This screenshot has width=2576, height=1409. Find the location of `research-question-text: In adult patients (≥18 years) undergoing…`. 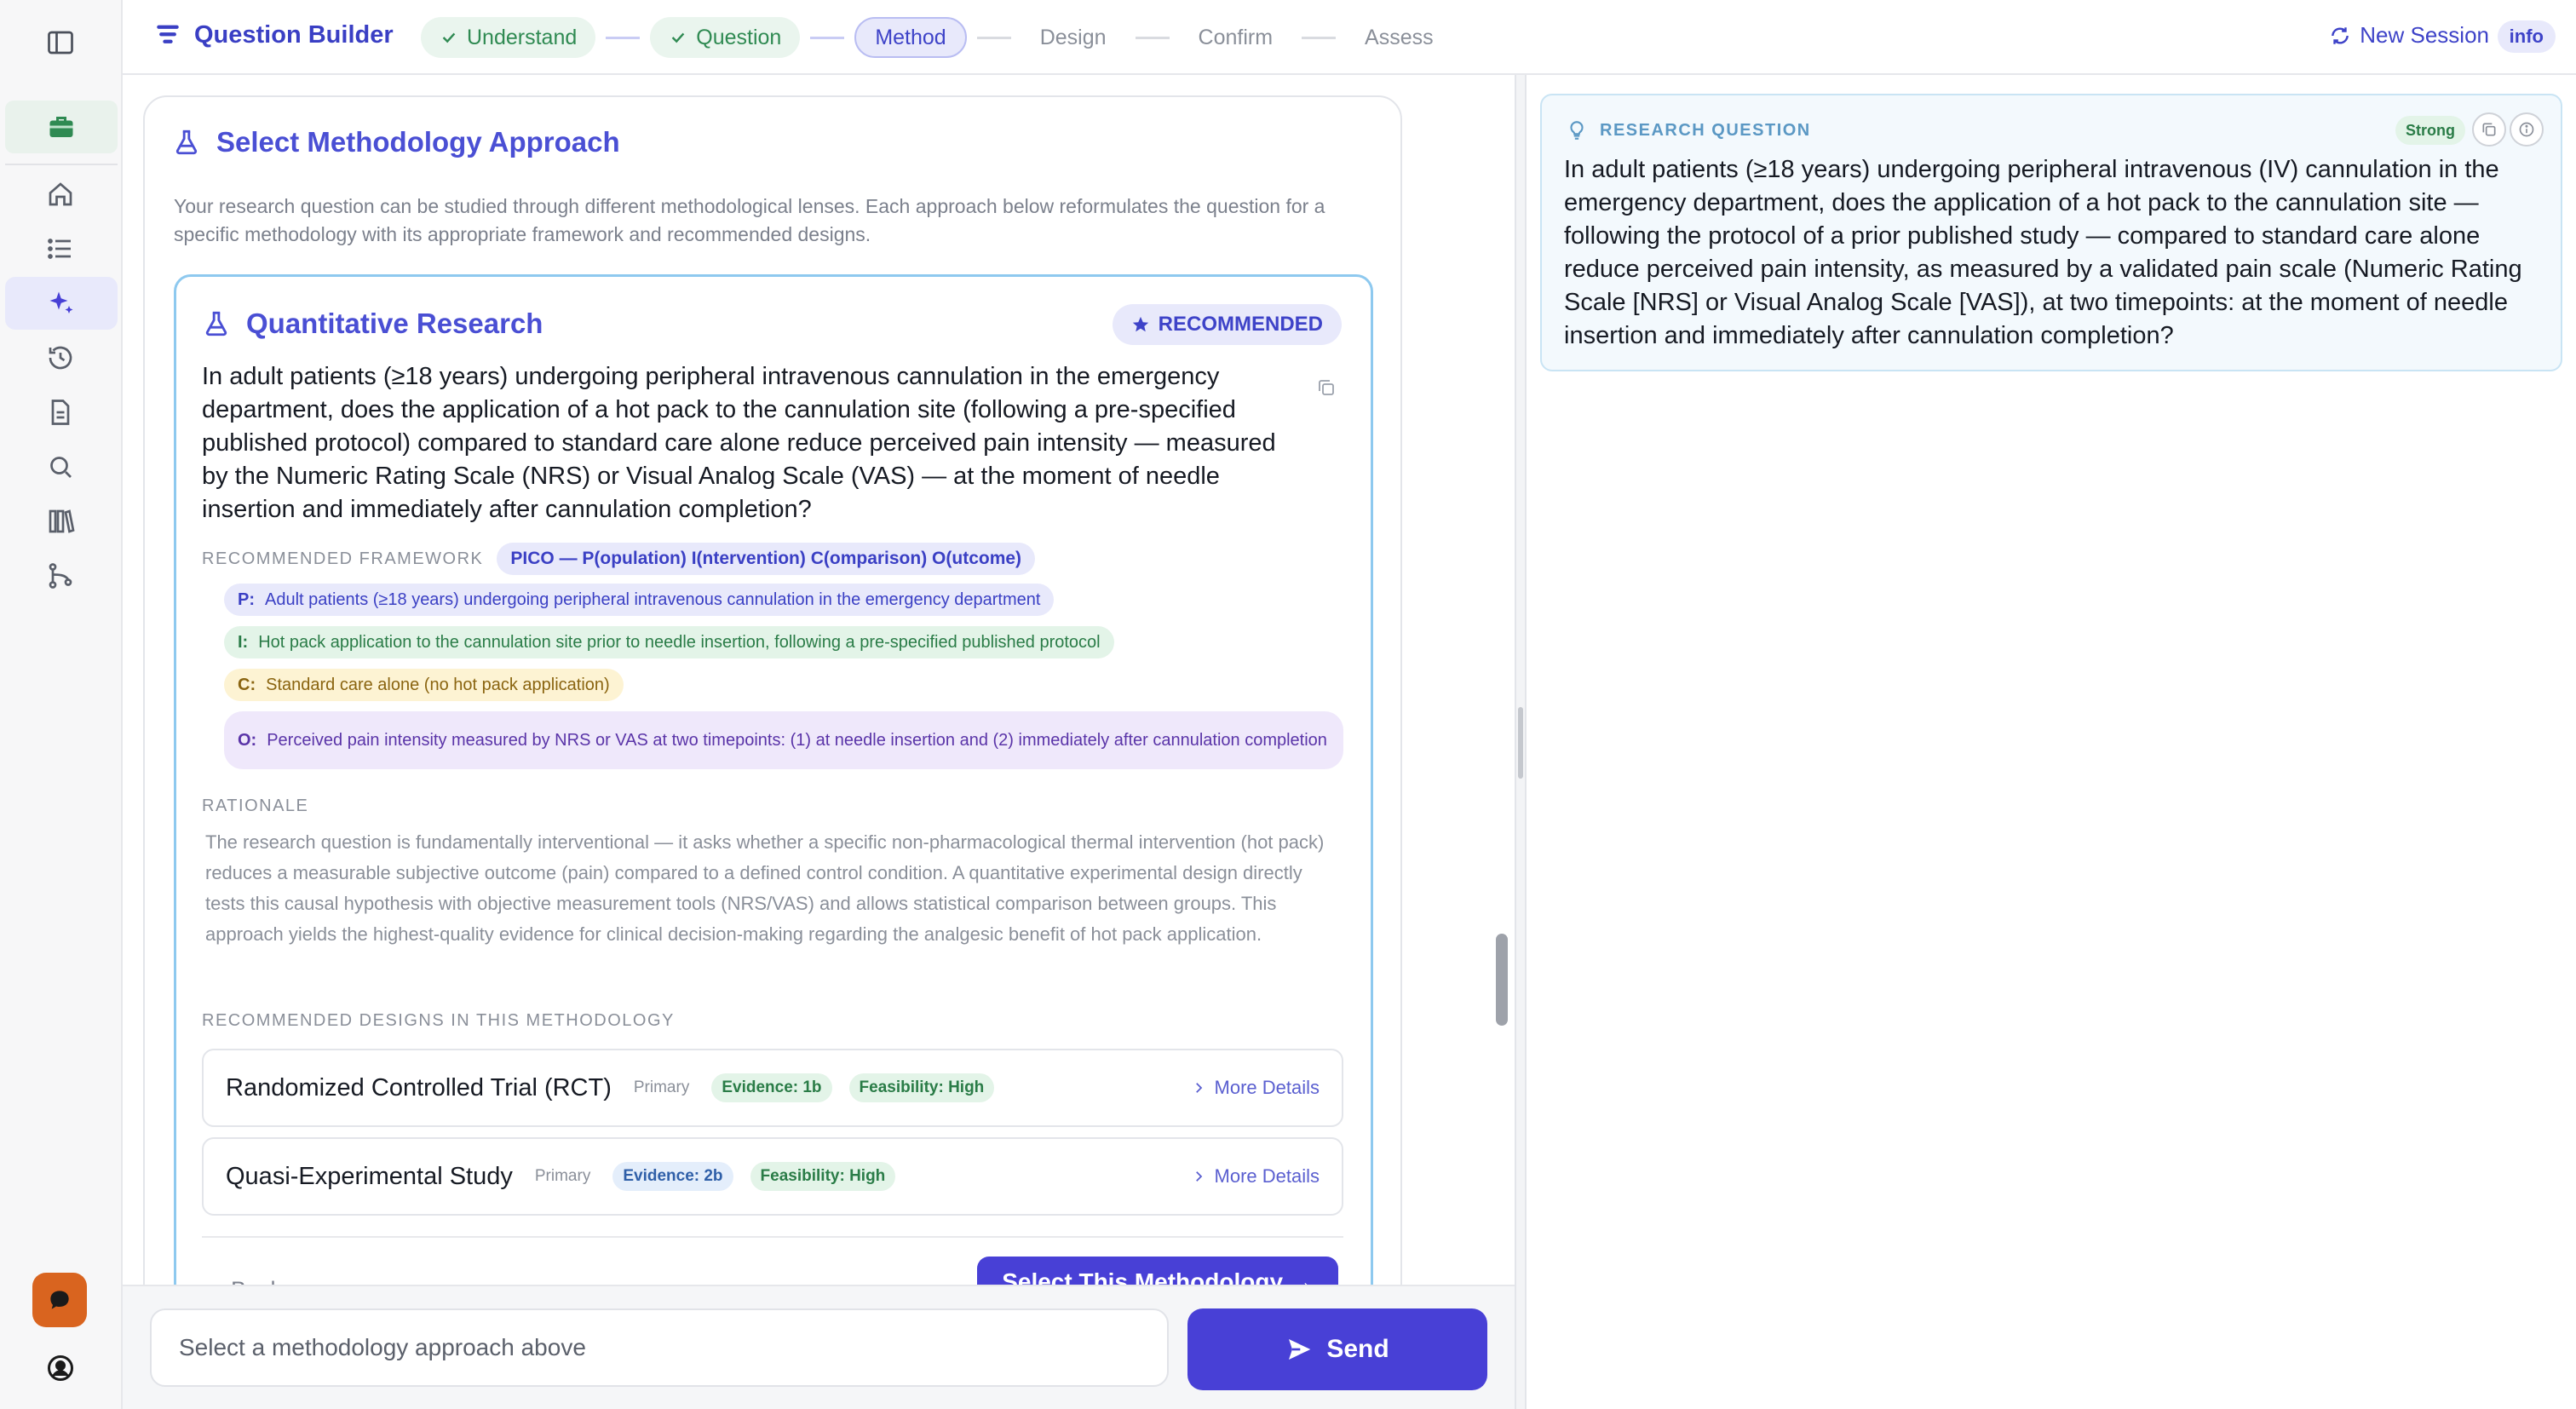

research-question-text: In adult patients (≥18 years) undergoing… is located at coordinates (2043, 252).